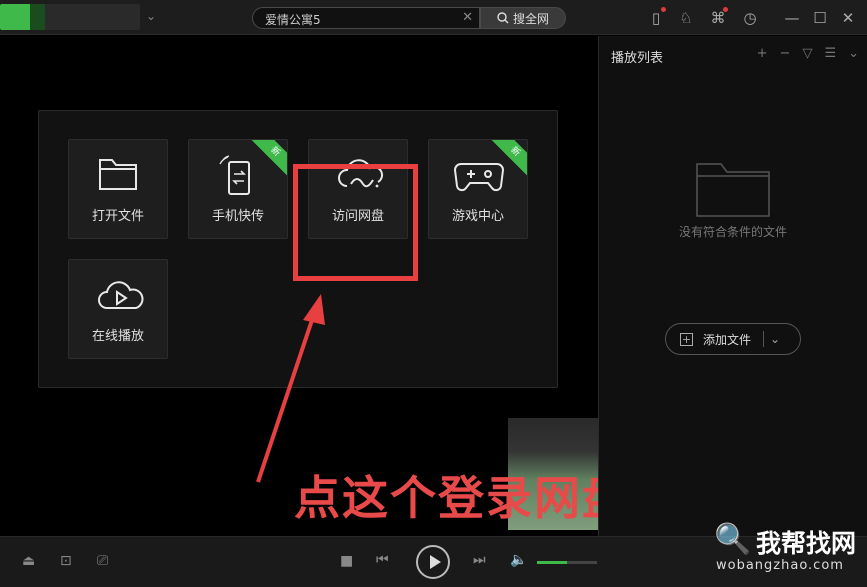 This screenshot has width=867, height=587. What do you see at coordinates (830, 53) in the screenshot?
I see `list-icon: ☰` at bounding box center [830, 53].